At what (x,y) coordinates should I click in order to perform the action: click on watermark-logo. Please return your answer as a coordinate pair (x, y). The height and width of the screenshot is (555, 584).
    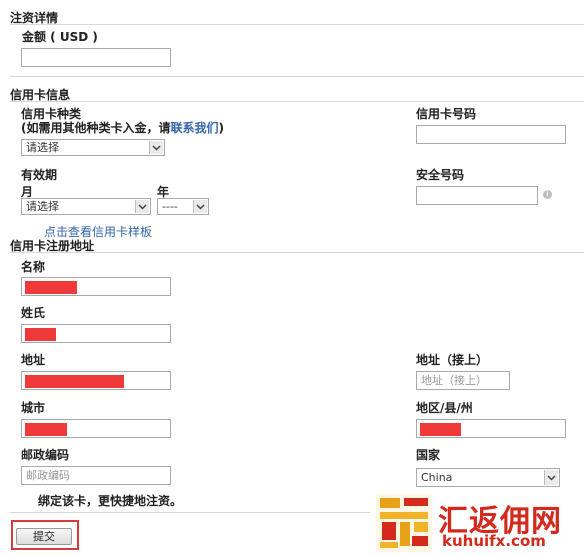
    Looking at the image, I should click on (404, 523).